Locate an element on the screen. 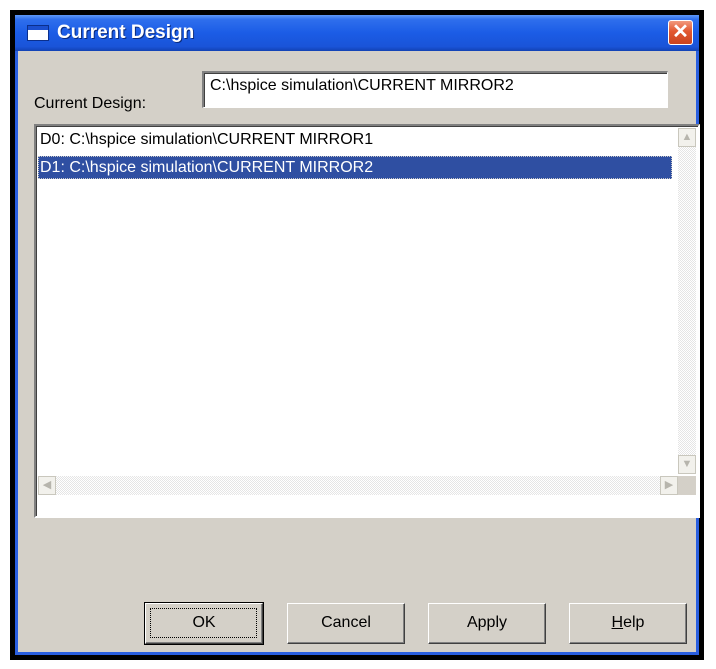 This screenshot has width=716, height=669. scroll-right-button: ▶ is located at coordinates (669, 485).